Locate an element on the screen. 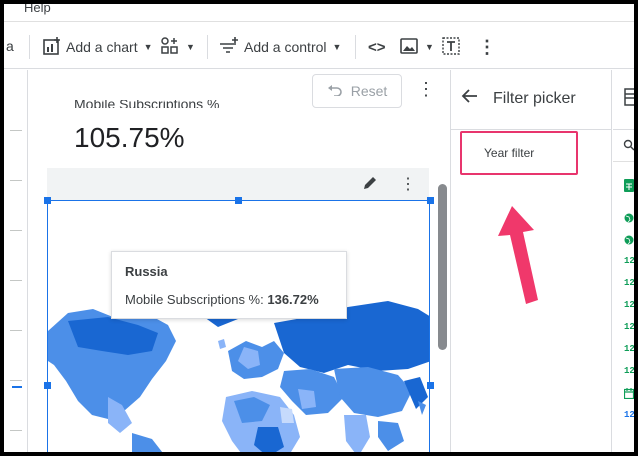  toolbar-partial-text: a is located at coordinates (10, 46).